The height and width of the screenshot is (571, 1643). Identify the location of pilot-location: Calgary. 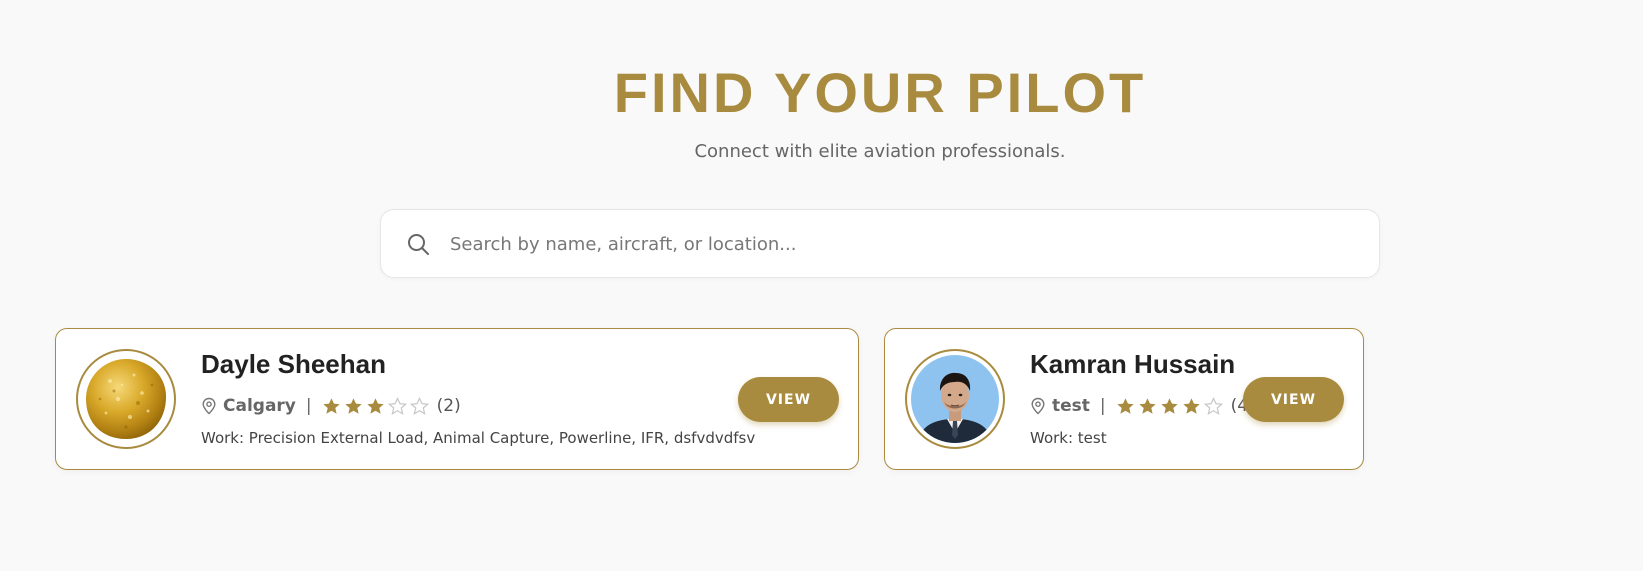
(259, 406).